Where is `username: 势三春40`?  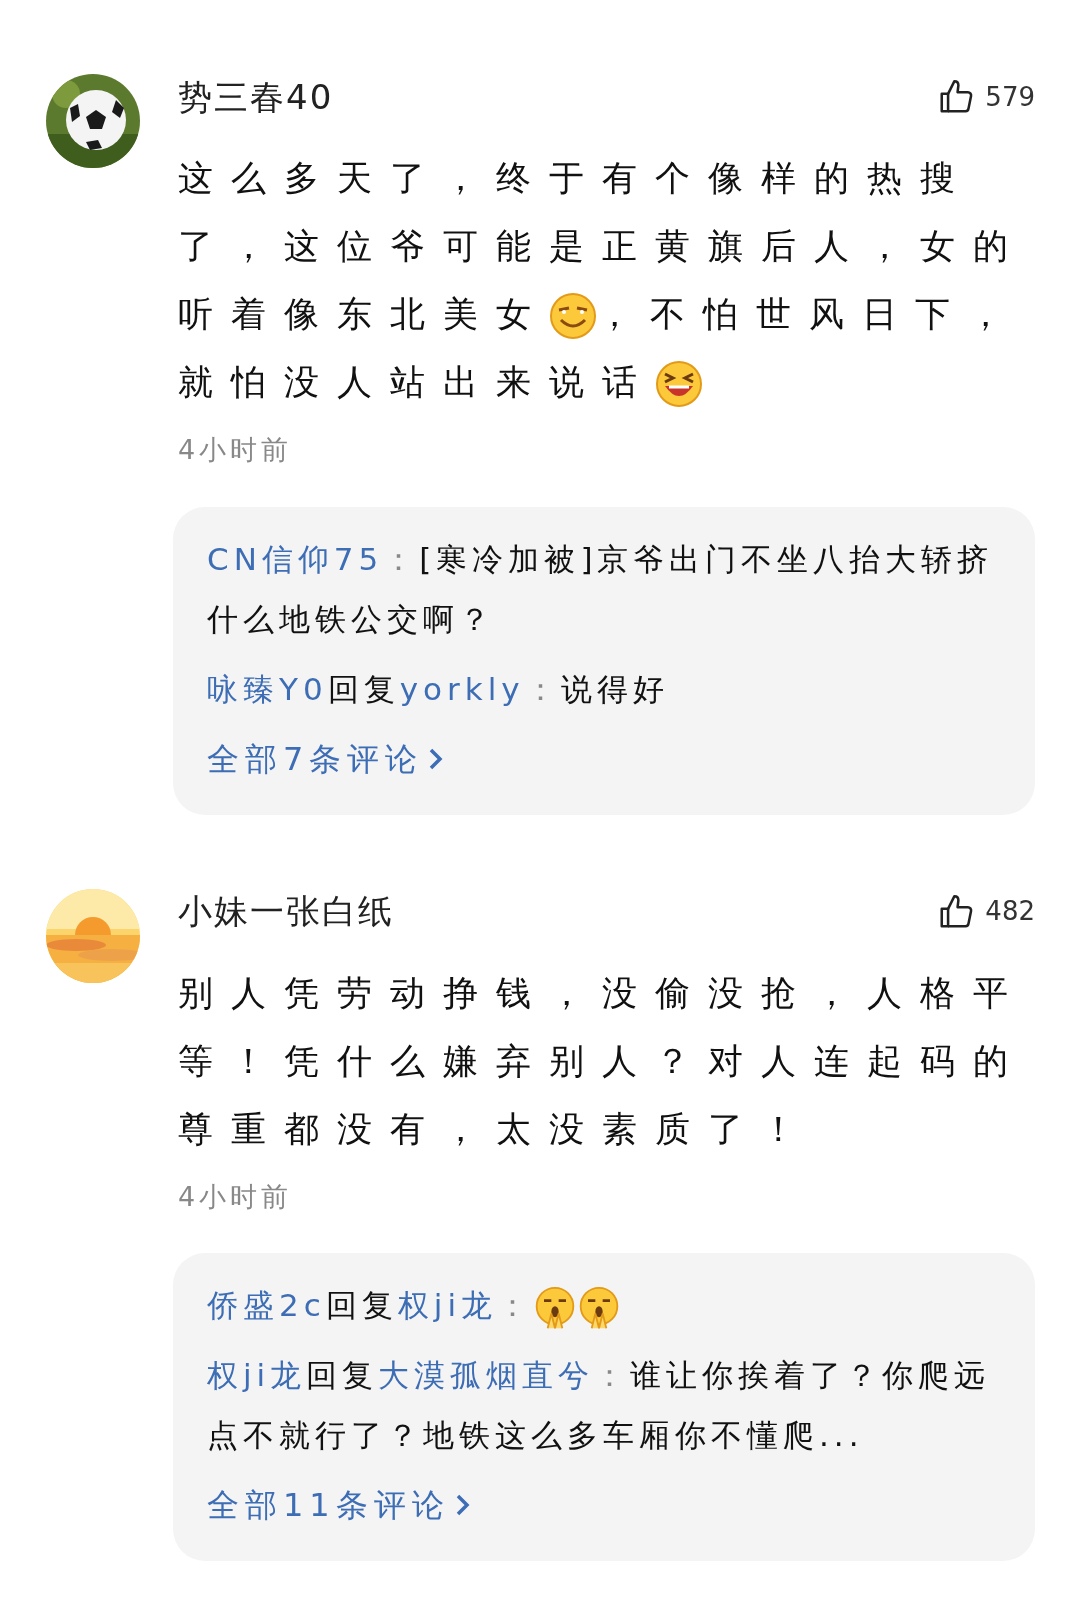 username: 势三春40 is located at coordinates (256, 97).